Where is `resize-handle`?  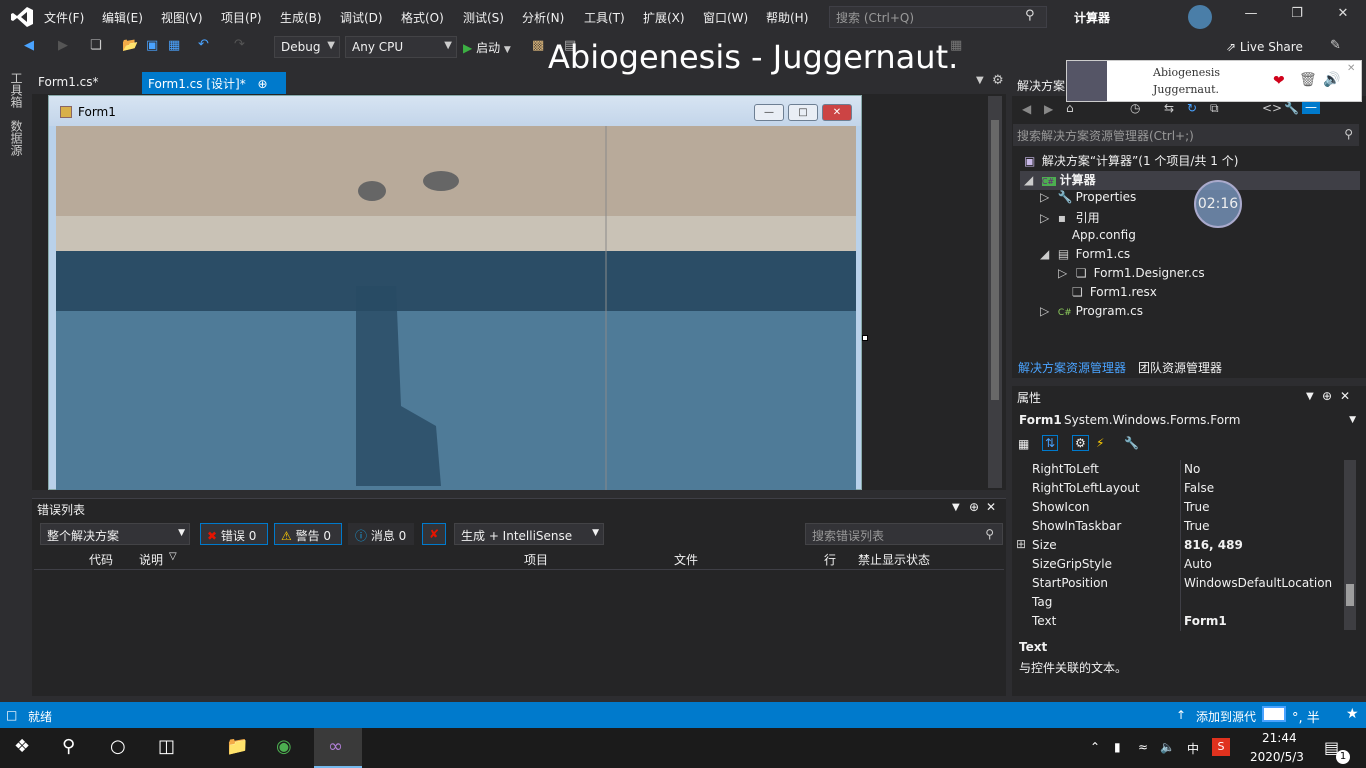 resize-handle is located at coordinates (865, 338).